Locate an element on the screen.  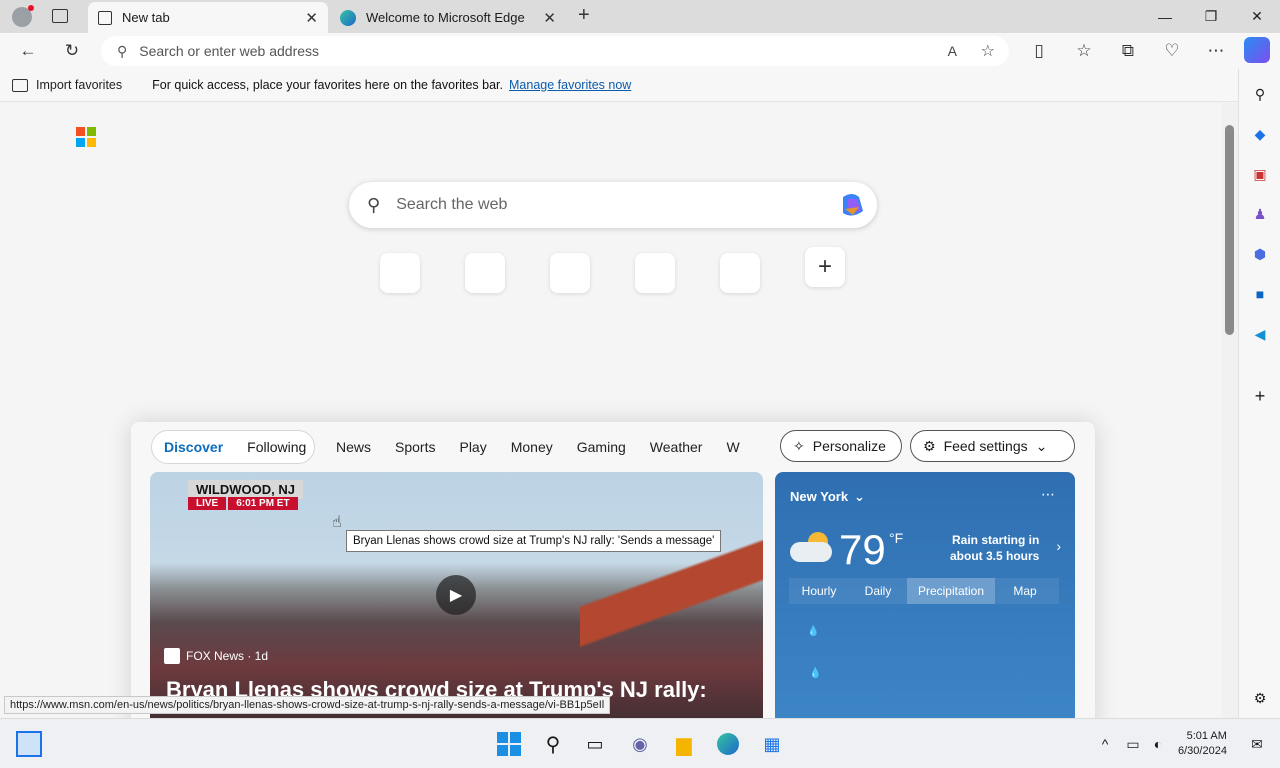
outlook-icon: ■ is located at coordinates (1260, 294).